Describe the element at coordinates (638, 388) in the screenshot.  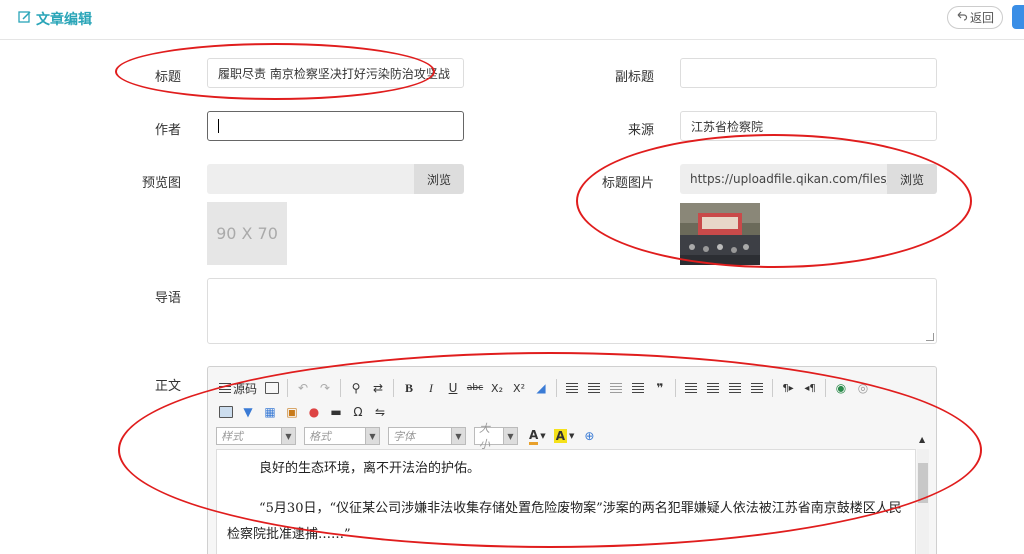
I see `indent-icon` at that location.